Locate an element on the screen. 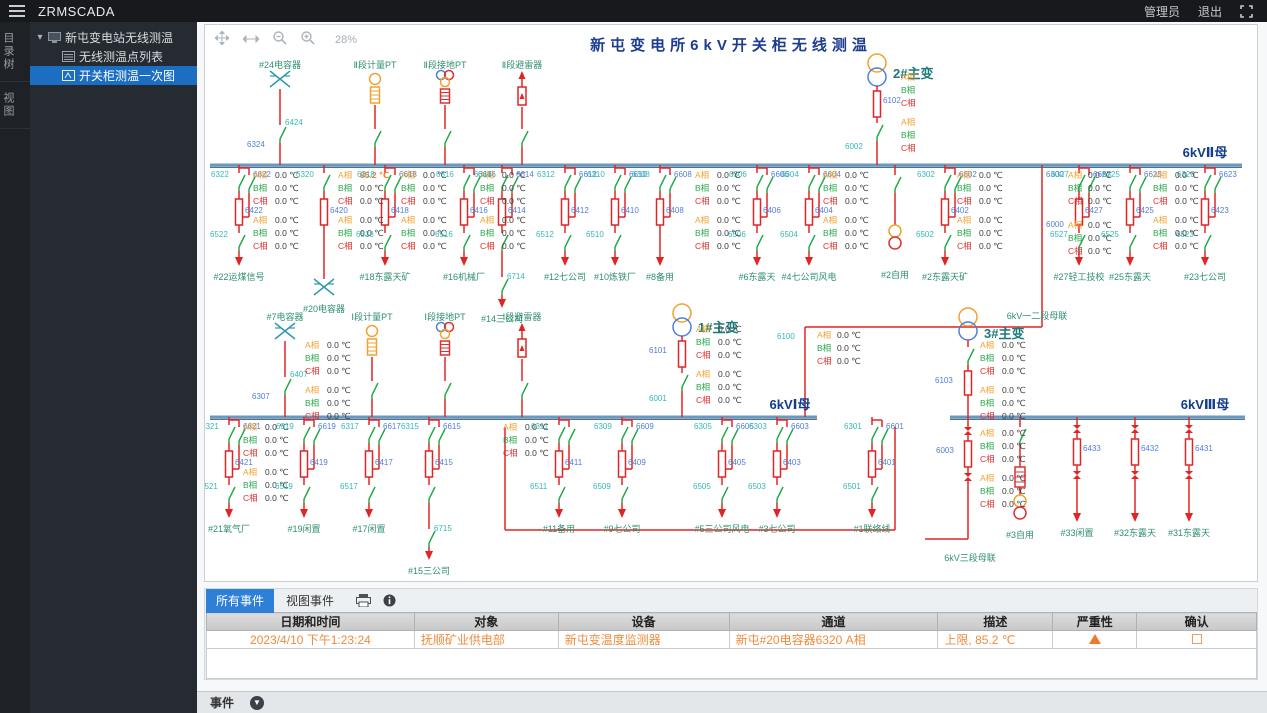 The height and width of the screenshot is (713, 1267). device-number: 6411 is located at coordinates (574, 462).